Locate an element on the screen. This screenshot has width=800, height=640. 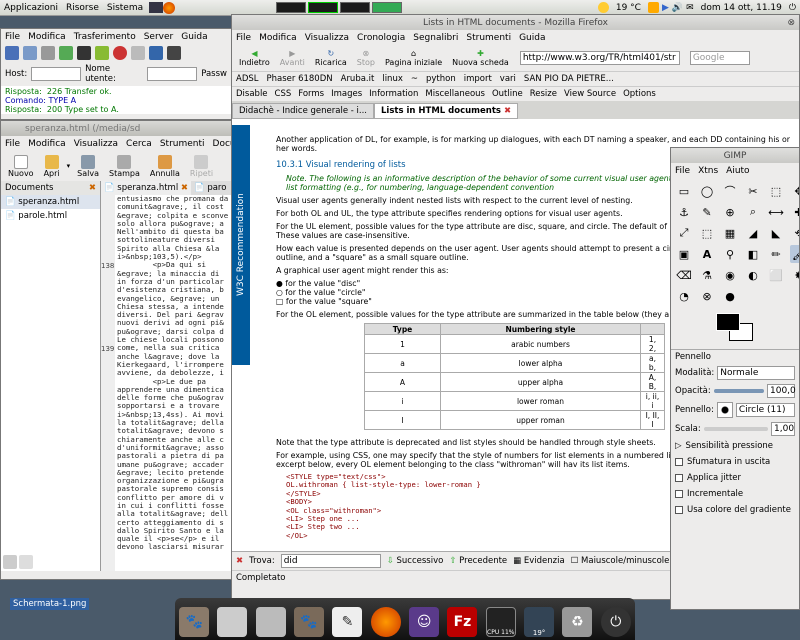
media-play-icon: ▶ is located at coordinates (665, 8).